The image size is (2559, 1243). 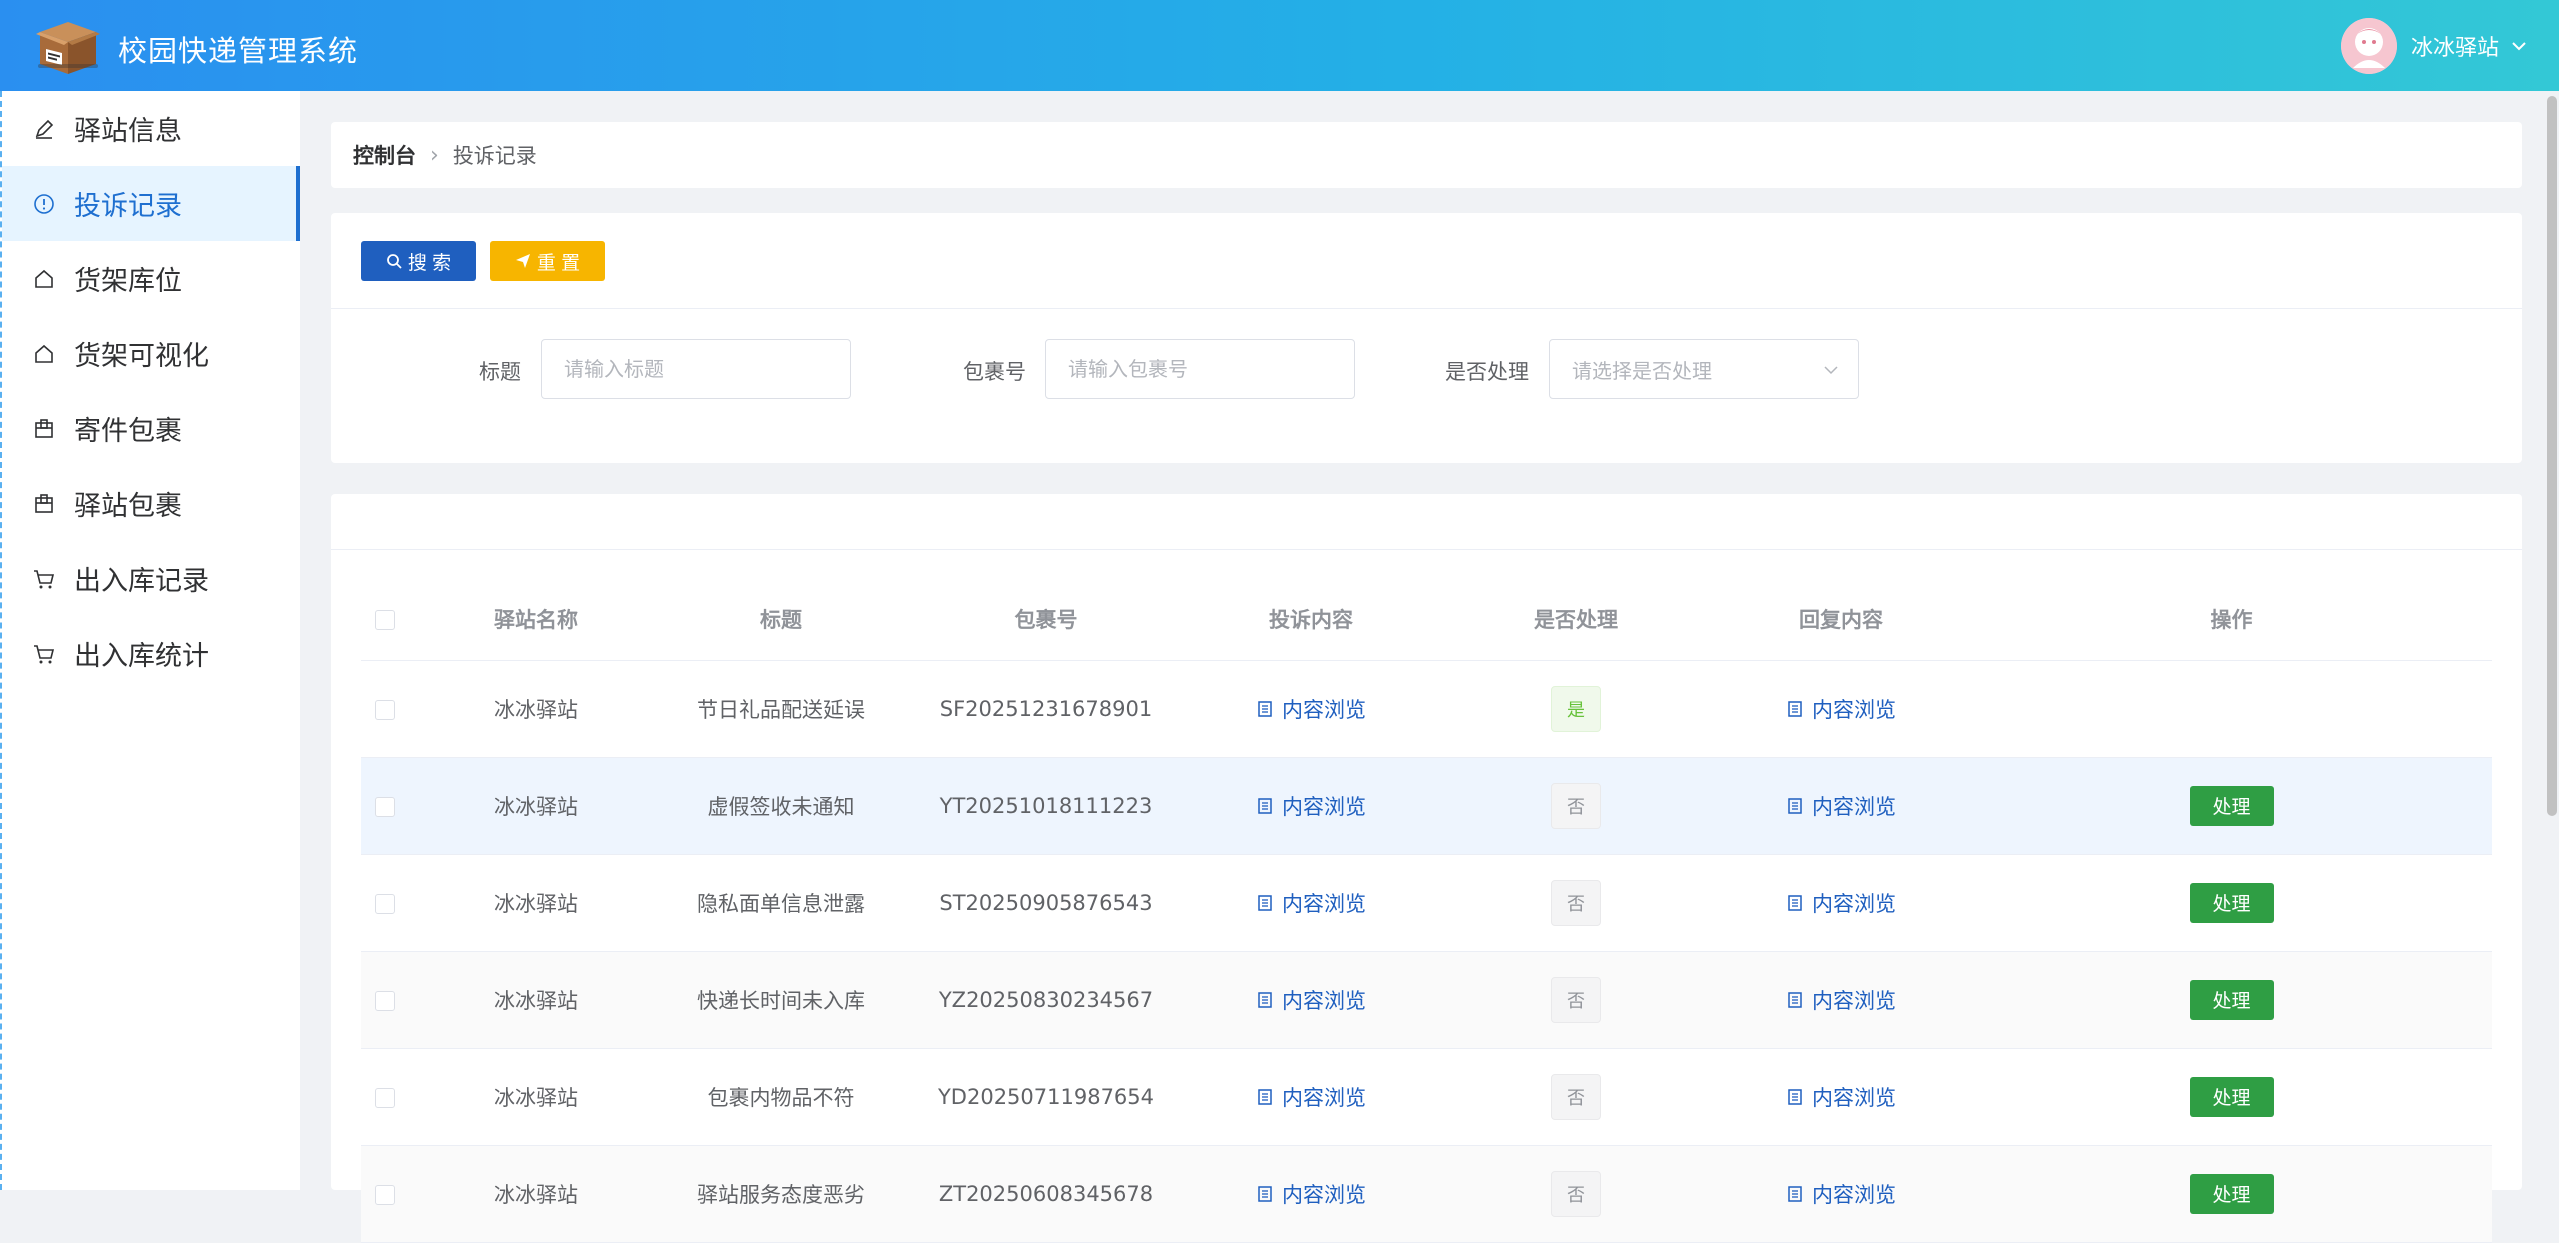 I want to click on column-header: 操作, so click(x=2231, y=619).